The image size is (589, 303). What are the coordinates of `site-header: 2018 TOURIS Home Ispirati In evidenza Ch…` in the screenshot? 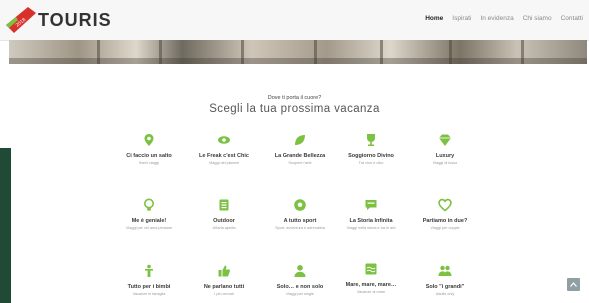 It's located at (294, 20).